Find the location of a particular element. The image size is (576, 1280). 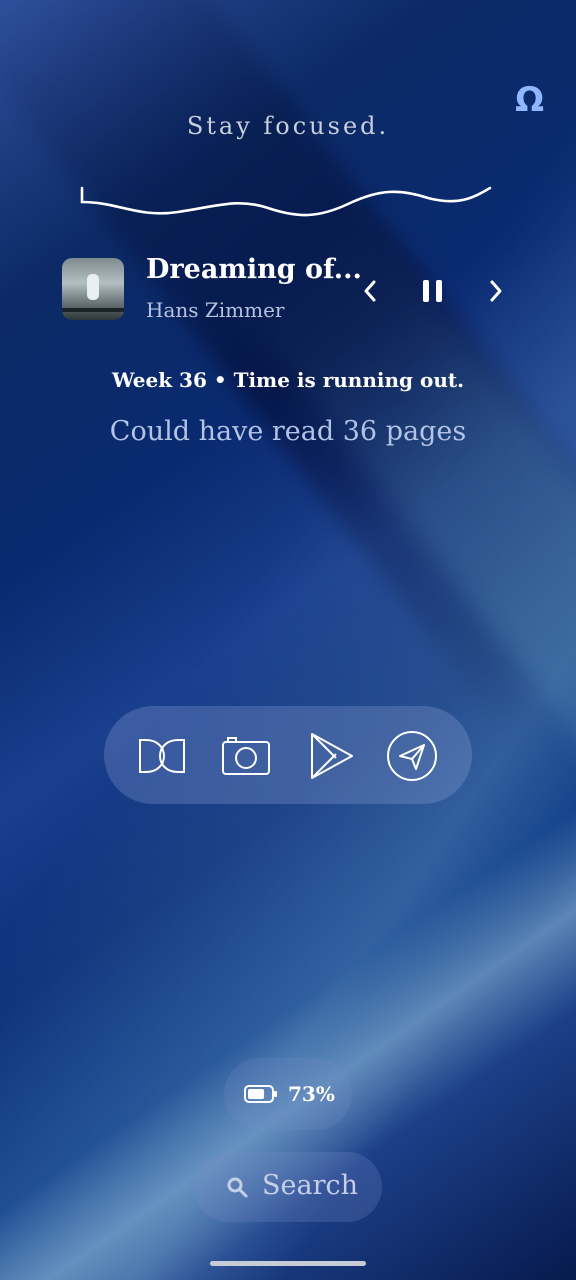

telegram-icon is located at coordinates (412, 756).